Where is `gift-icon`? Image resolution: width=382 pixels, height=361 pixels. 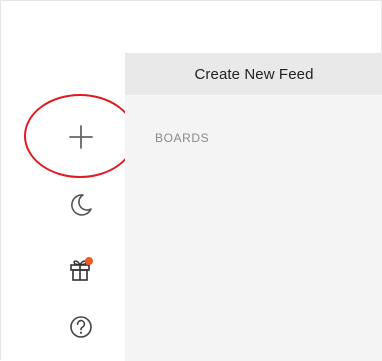 gift-icon is located at coordinates (81, 269).